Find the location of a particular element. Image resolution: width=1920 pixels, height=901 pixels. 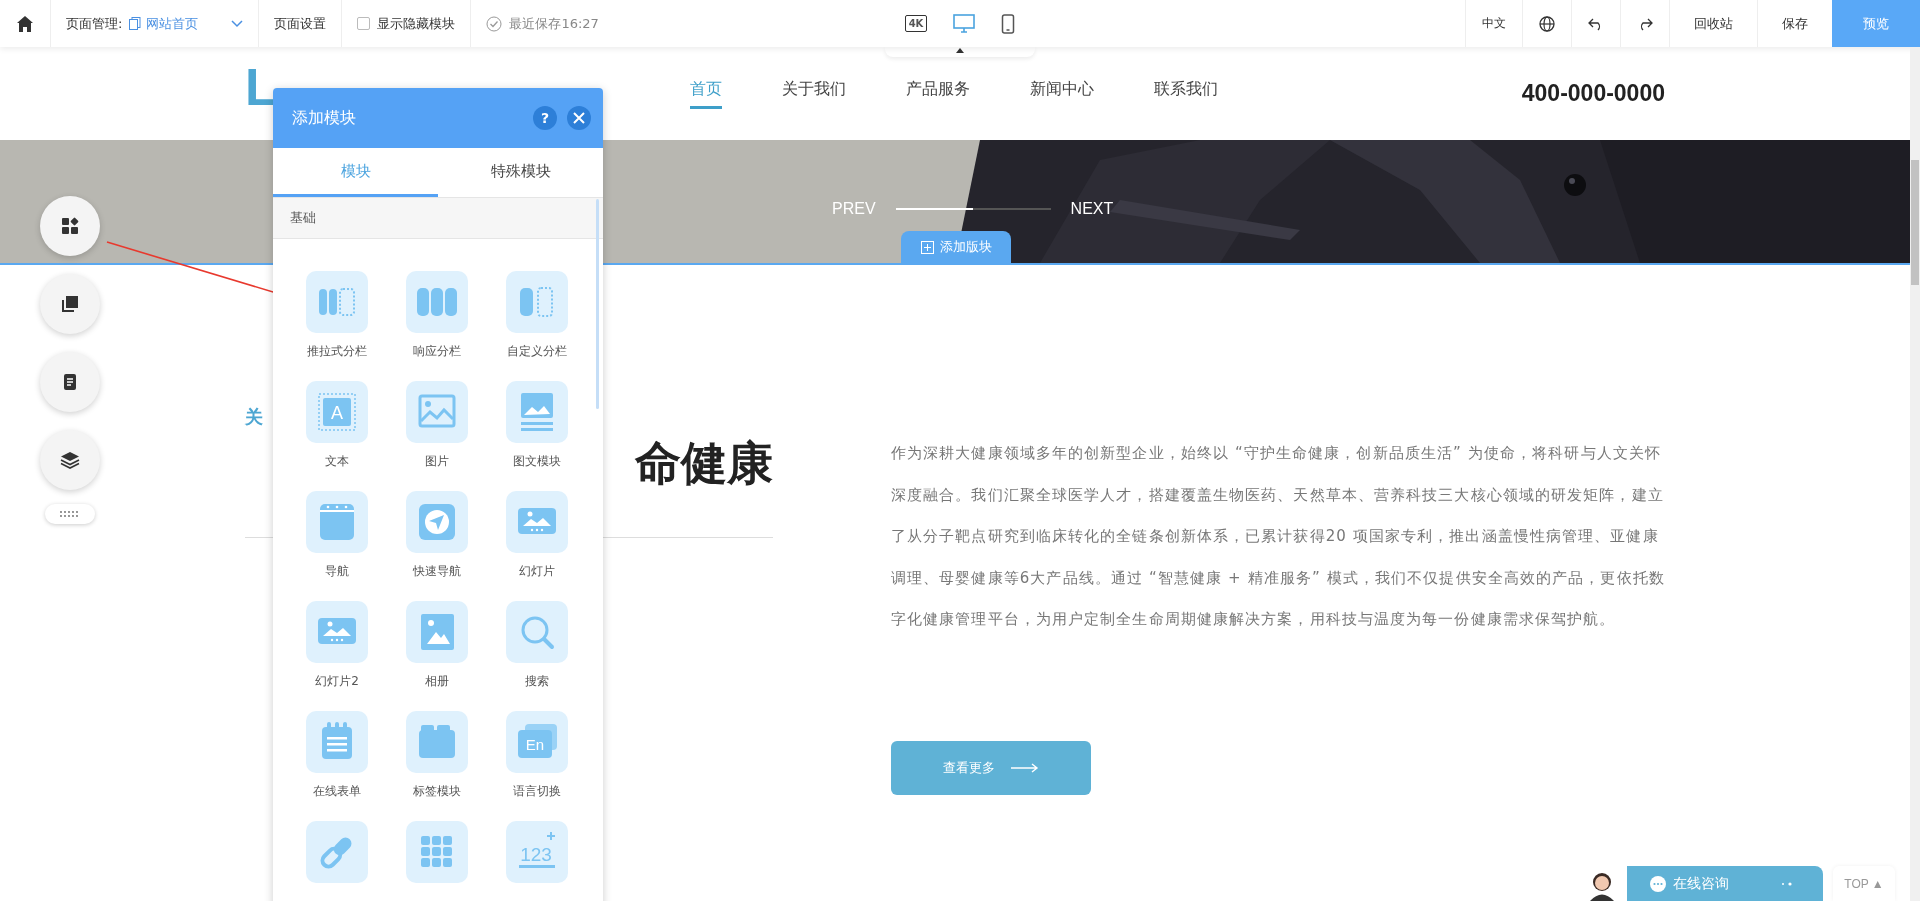

show-hidden-checkbox is located at coordinates (364, 23).